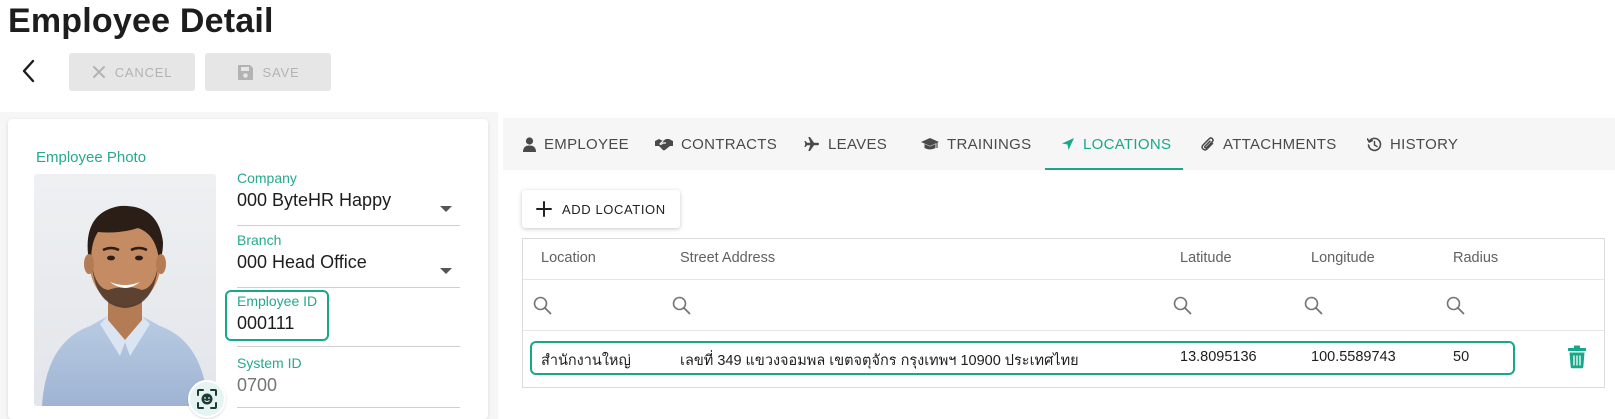 Image resolution: width=1615 pixels, height=419 pixels. I want to click on branch-select: Branch 000 Head Office, so click(348, 260).